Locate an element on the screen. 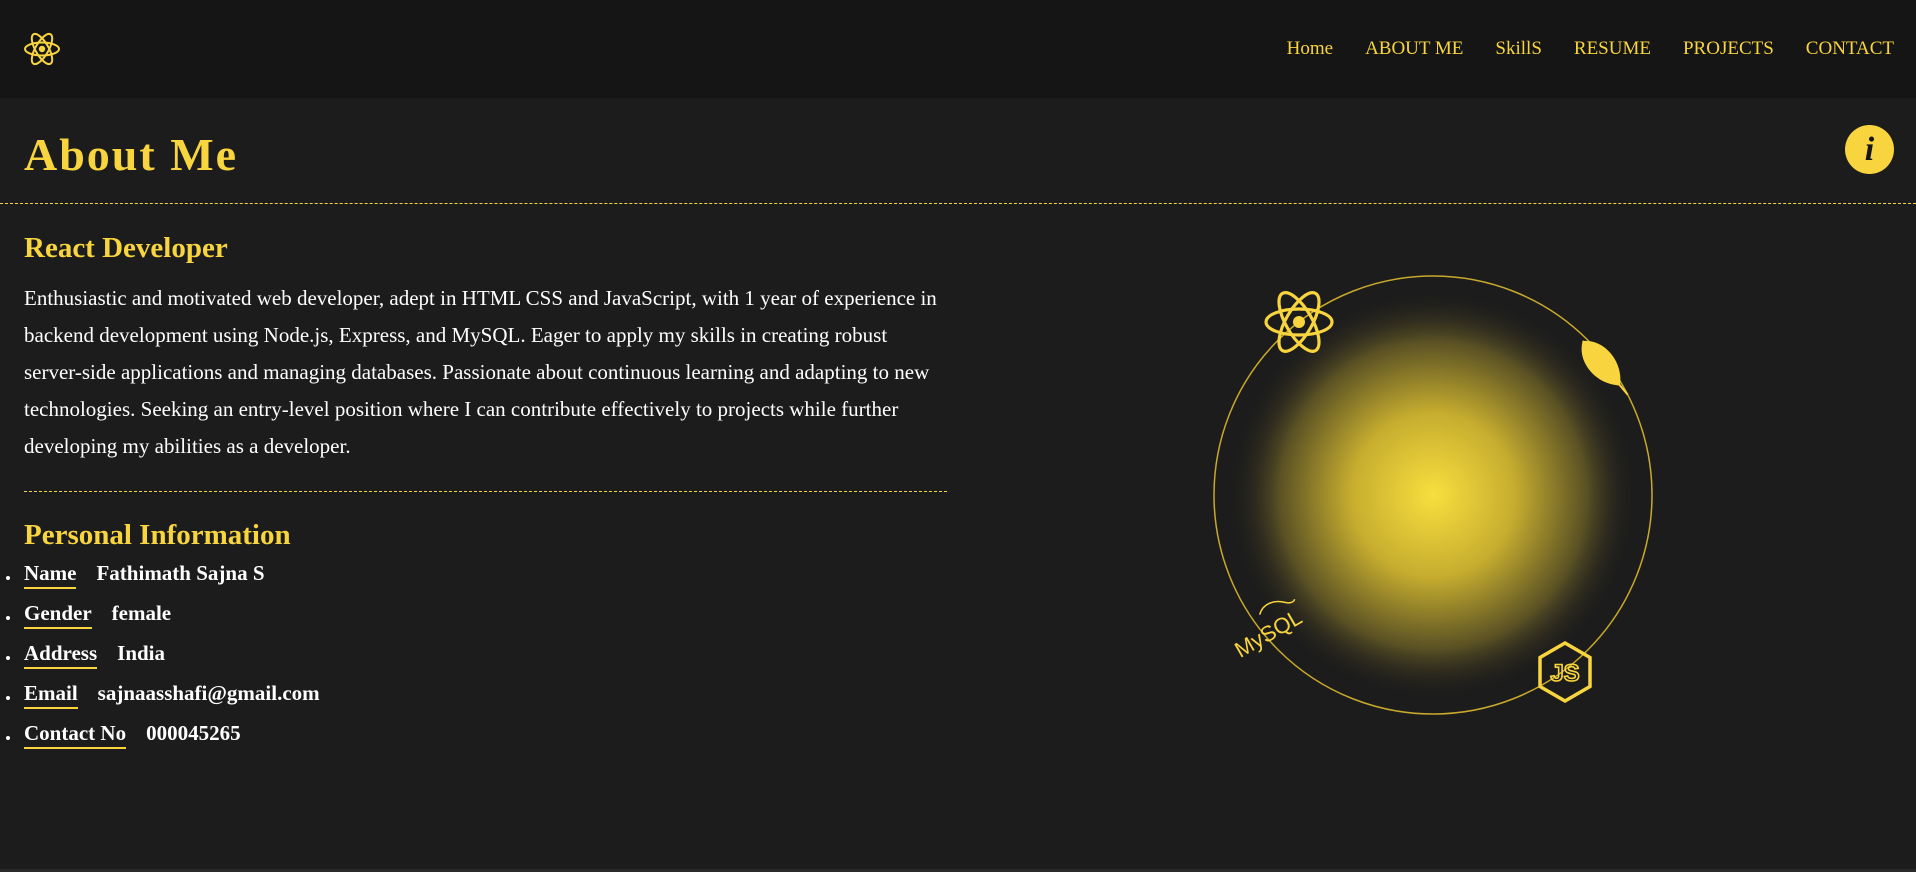 This screenshot has width=1916, height=872. page-title: About Me is located at coordinates (131, 154).